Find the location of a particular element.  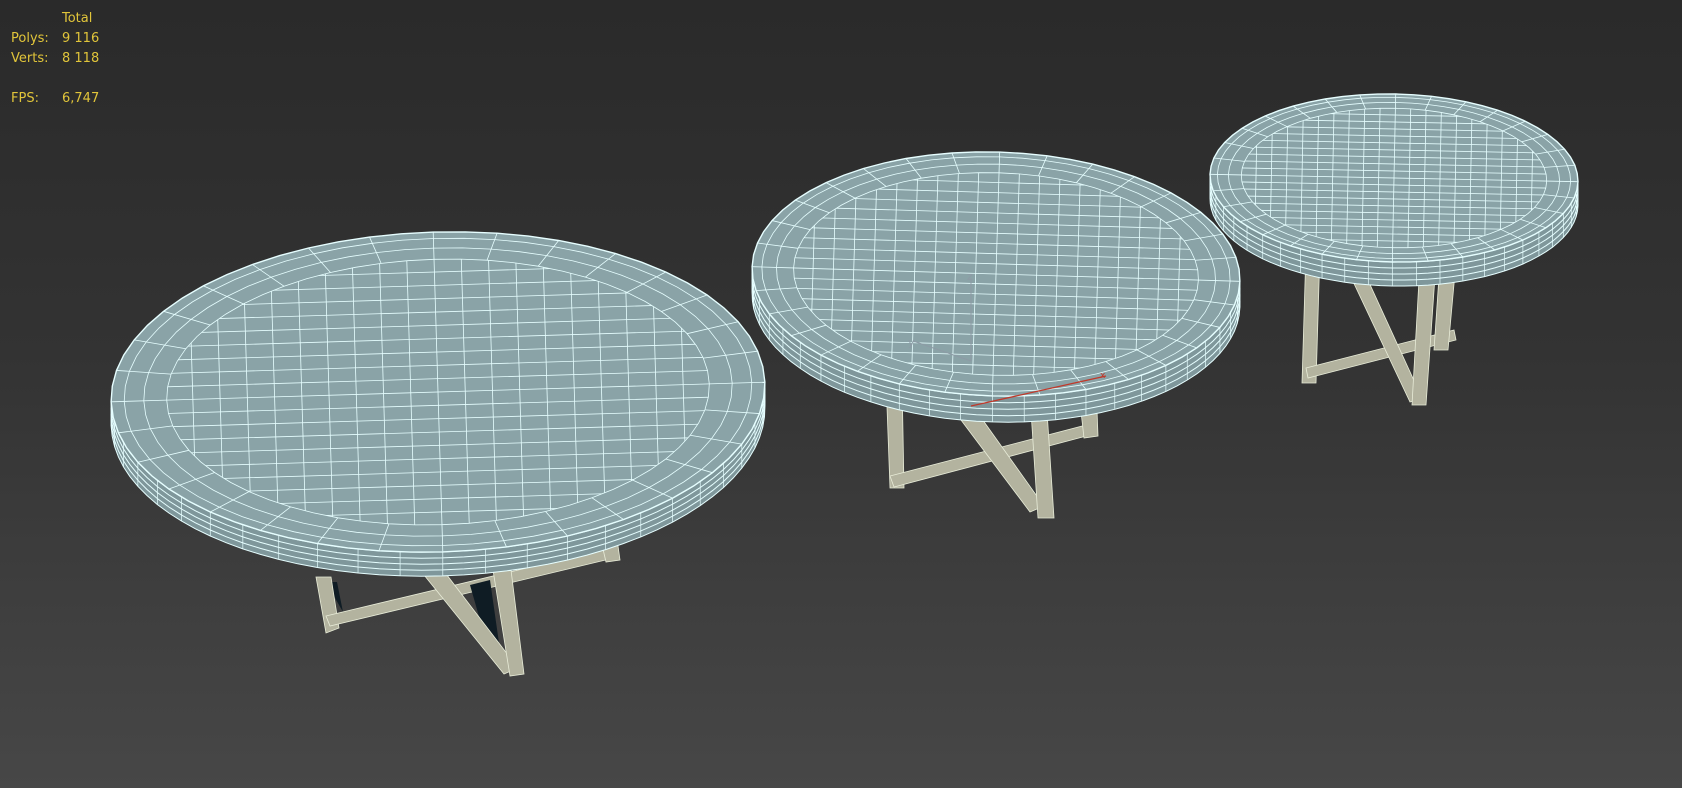

medium-round-table is located at coordinates (995, 332).